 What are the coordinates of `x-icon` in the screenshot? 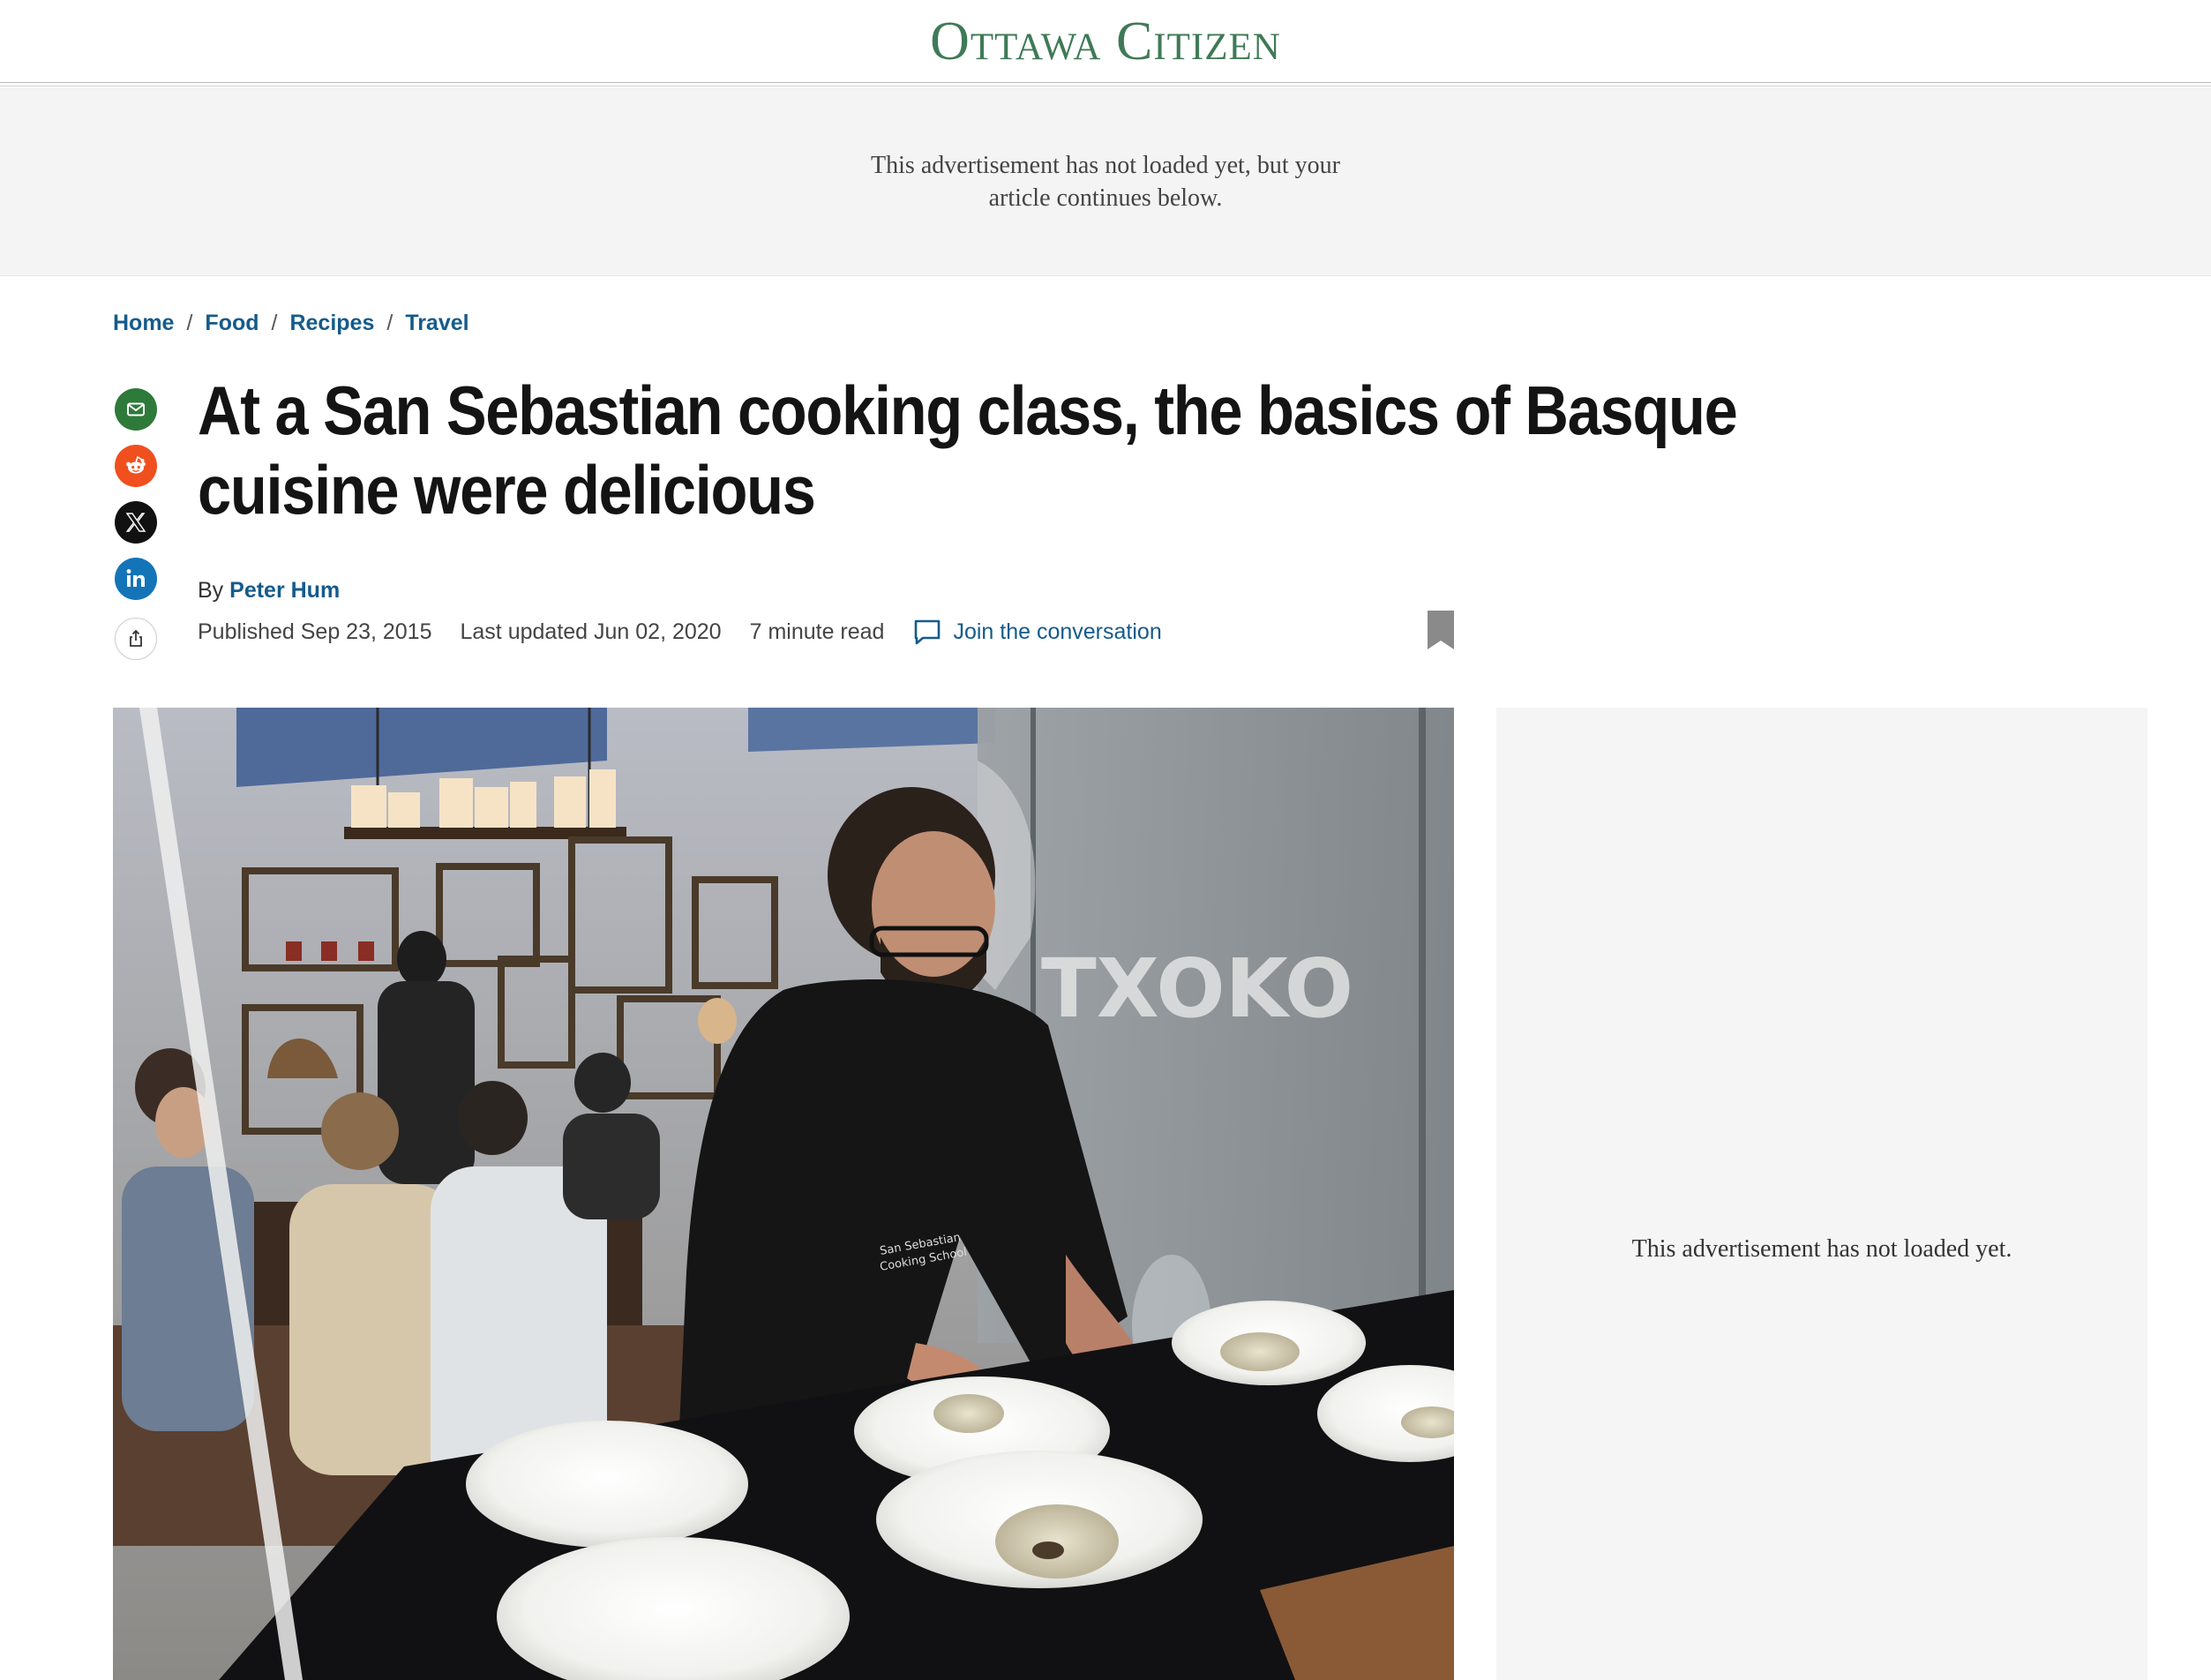 It's located at (135, 522).